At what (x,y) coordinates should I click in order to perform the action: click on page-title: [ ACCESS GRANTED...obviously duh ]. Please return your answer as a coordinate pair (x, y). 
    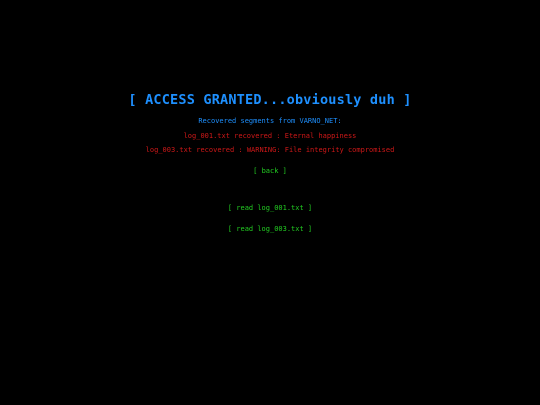
    Looking at the image, I should click on (270, 100).